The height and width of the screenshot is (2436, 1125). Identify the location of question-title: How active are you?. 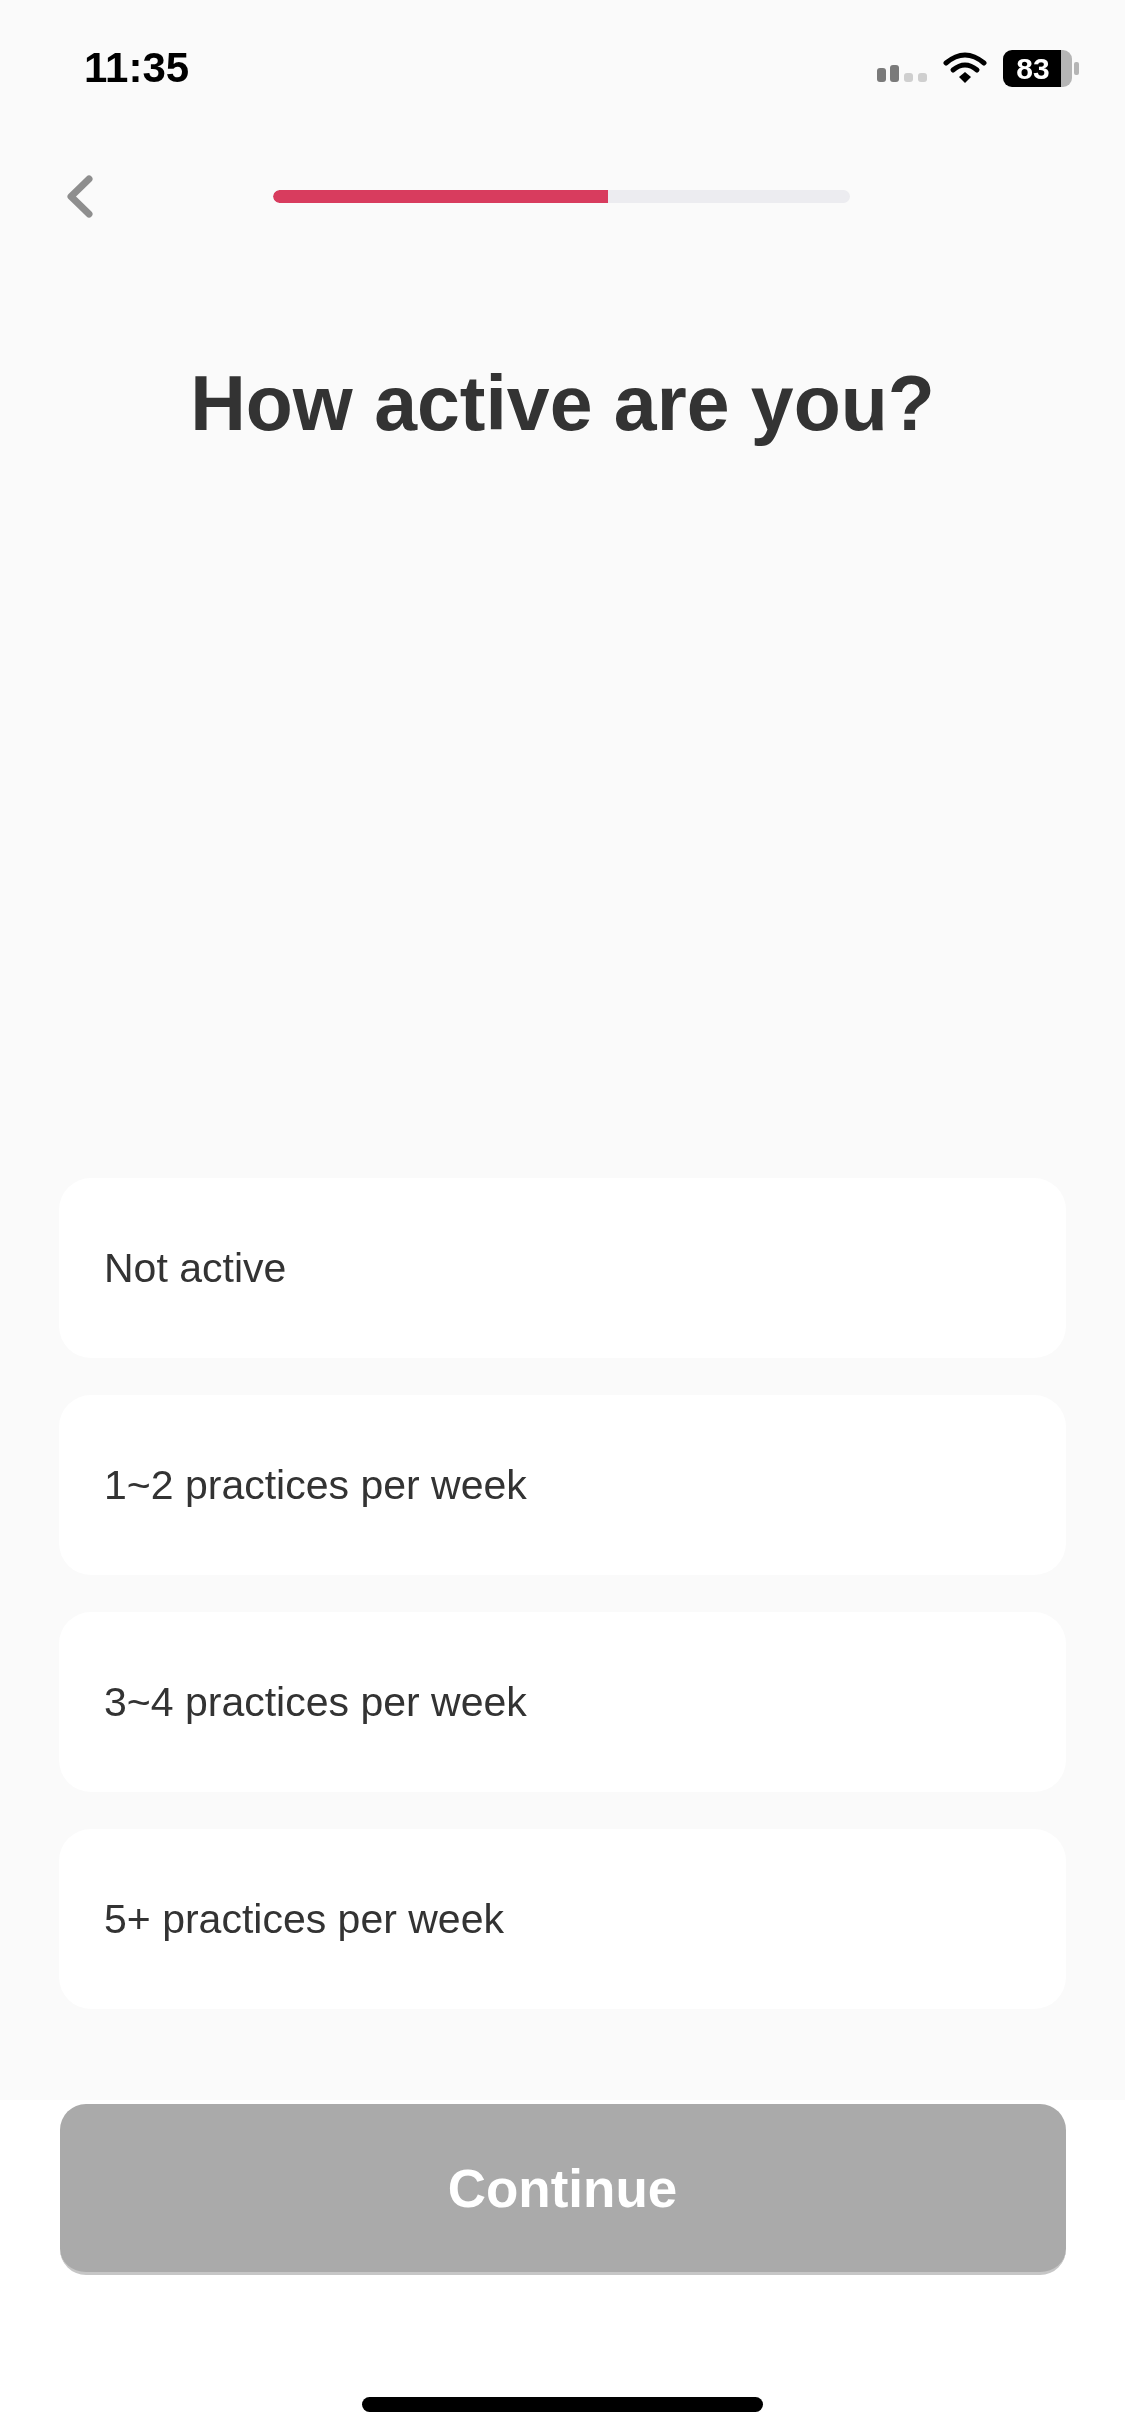
(562, 403).